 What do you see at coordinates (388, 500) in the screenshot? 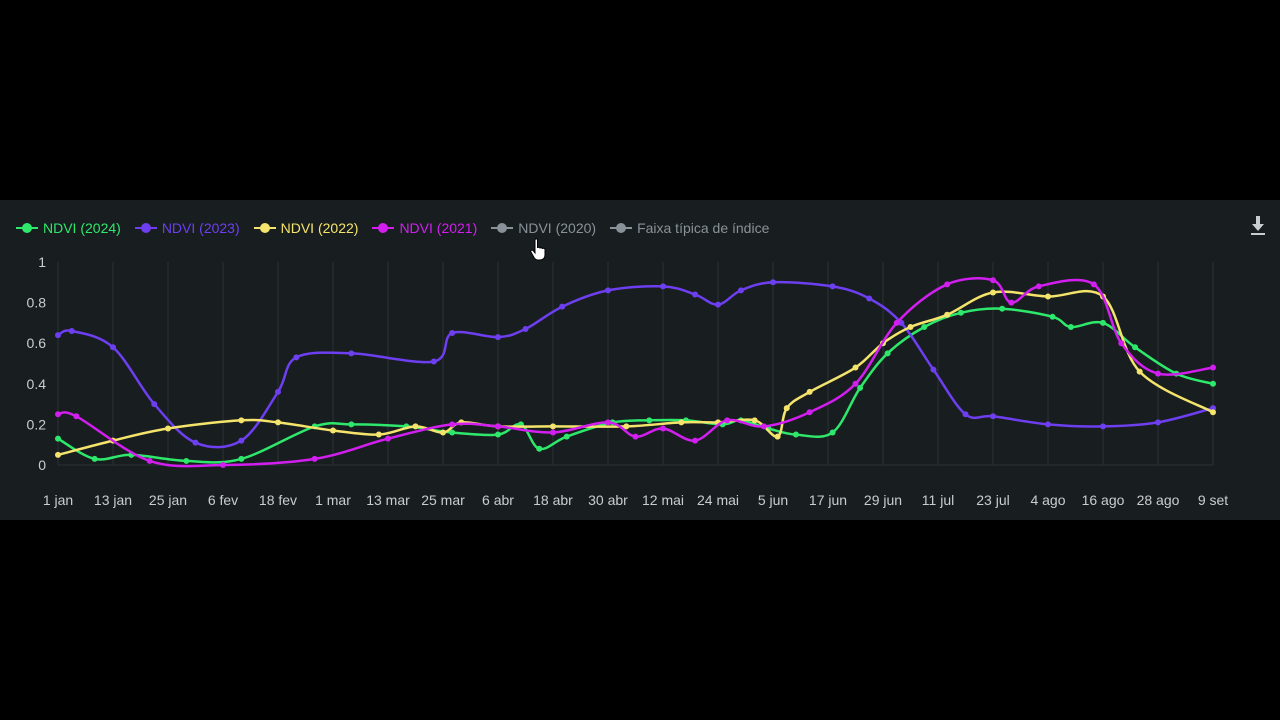
I see `x-tick-label: 13 mar` at bounding box center [388, 500].